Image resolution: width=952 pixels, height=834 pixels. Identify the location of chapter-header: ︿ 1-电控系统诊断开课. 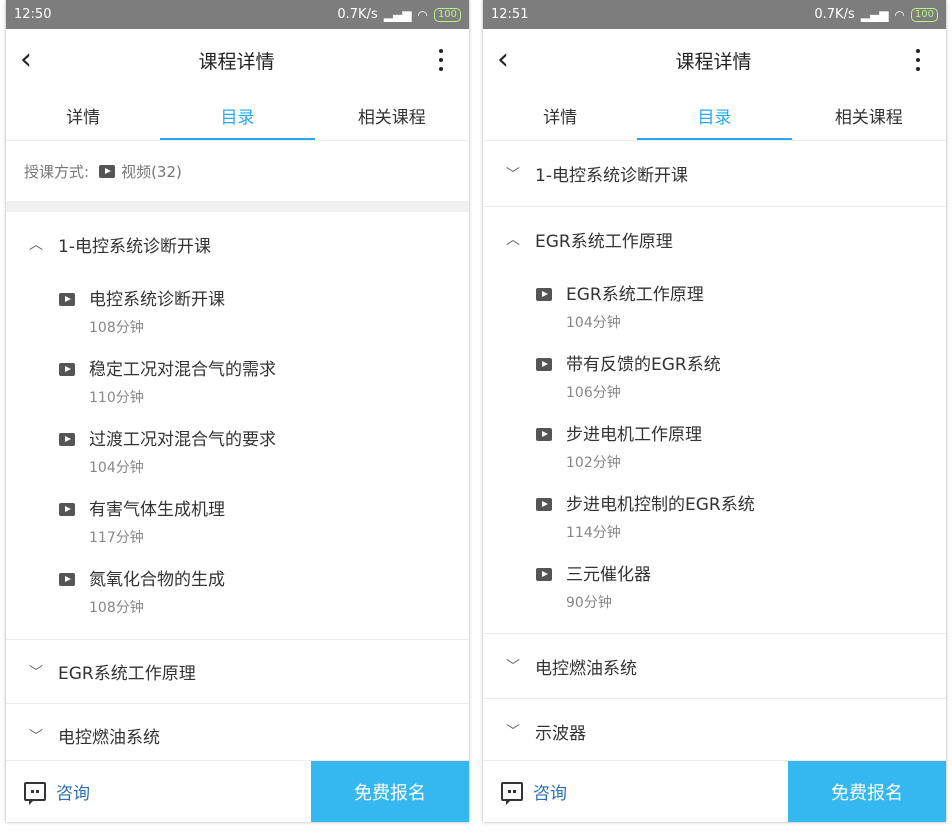
(237, 244).